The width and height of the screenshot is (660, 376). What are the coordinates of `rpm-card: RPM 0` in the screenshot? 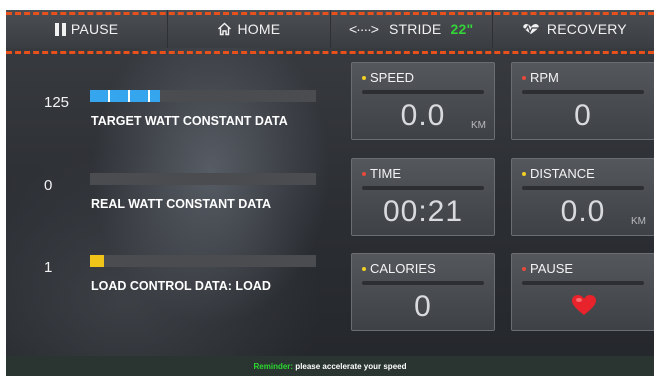 It's located at (582, 101).